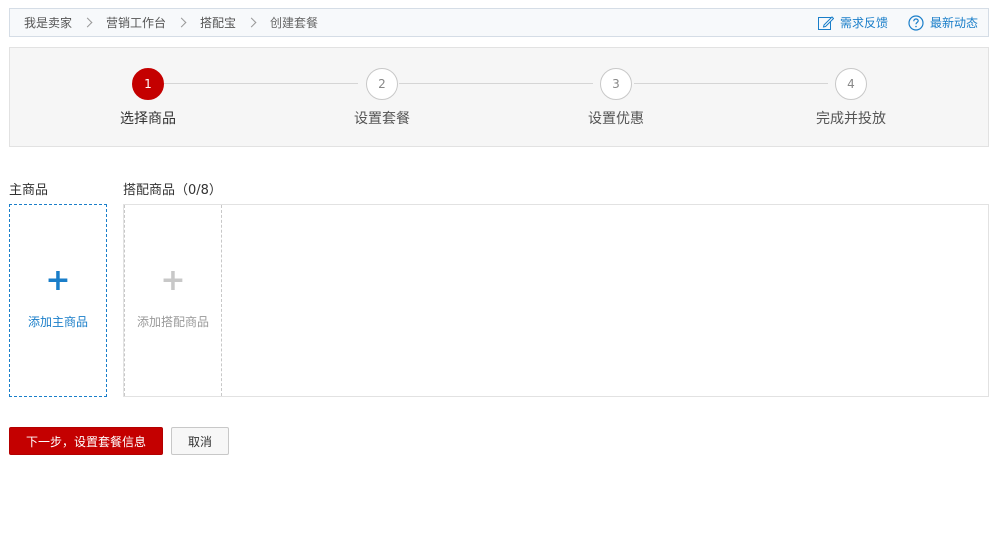 This screenshot has width=989, height=559. What do you see at coordinates (136, 22) in the screenshot?
I see `breadcrumb-item-marketing: 营销工作台` at bounding box center [136, 22].